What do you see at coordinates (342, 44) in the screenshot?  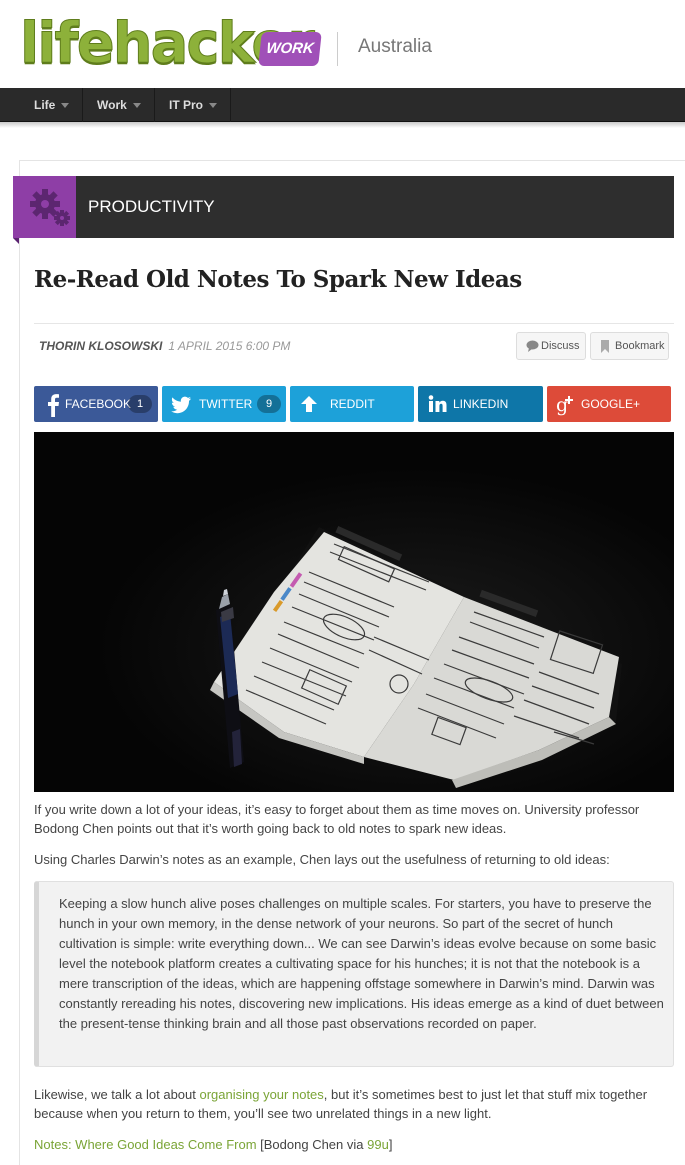 I see `site-header: lifehacker WORK Australia` at bounding box center [342, 44].